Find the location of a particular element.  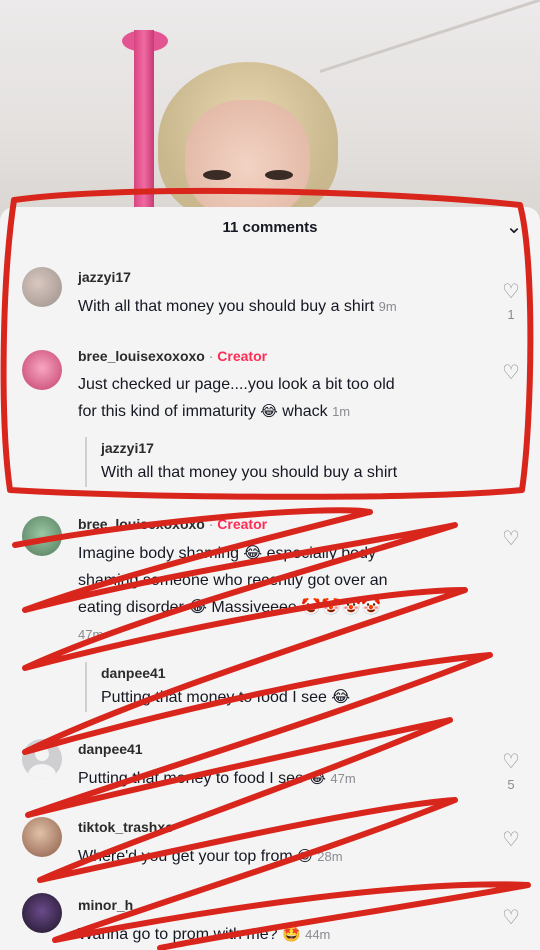

comment-time: 28m is located at coordinates (330, 856).